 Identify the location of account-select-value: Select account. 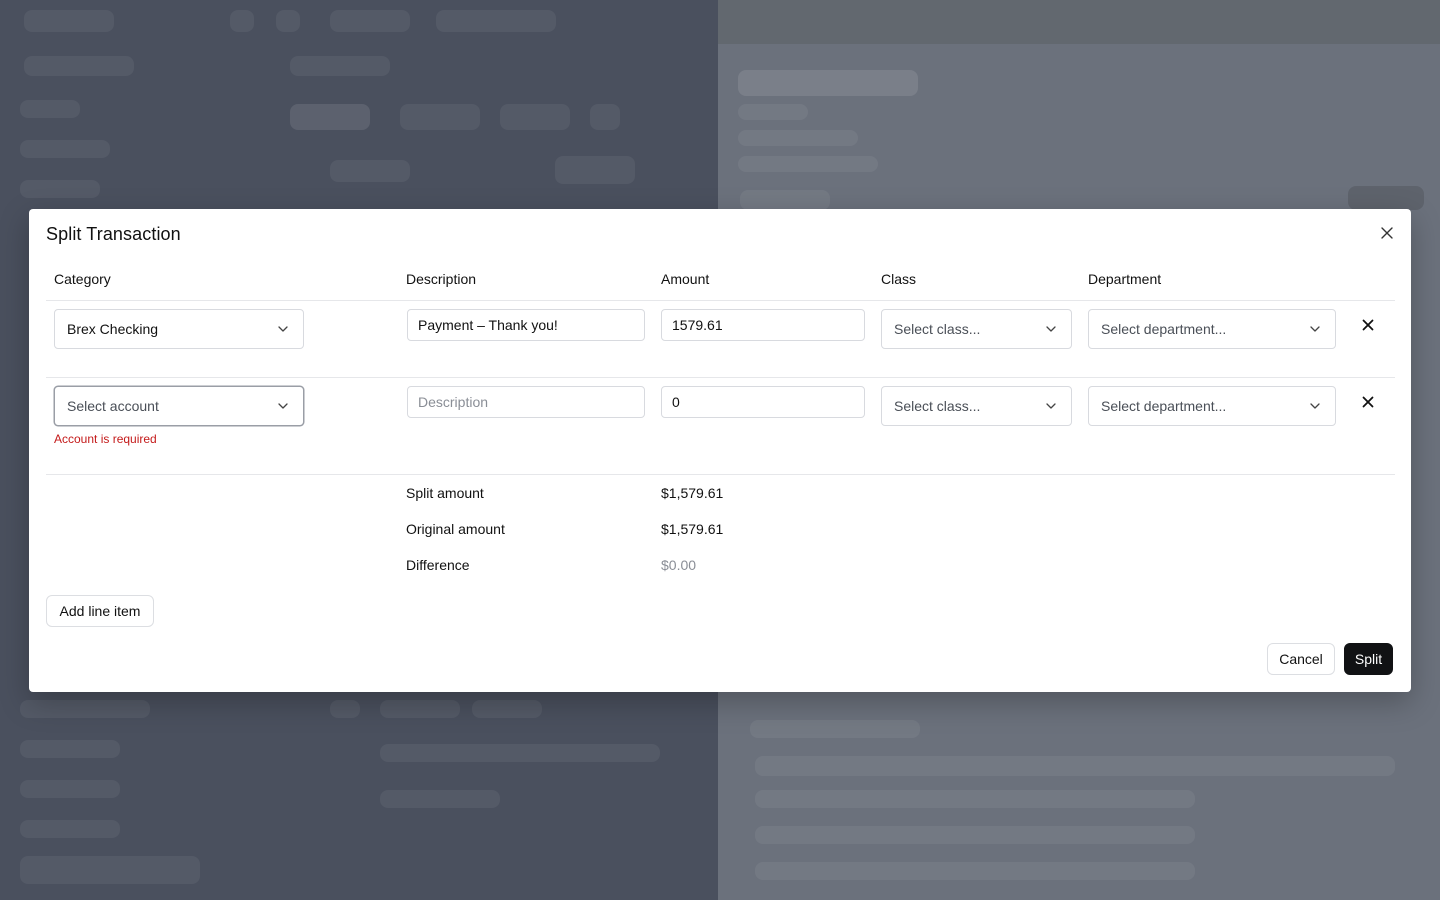
(113, 406).